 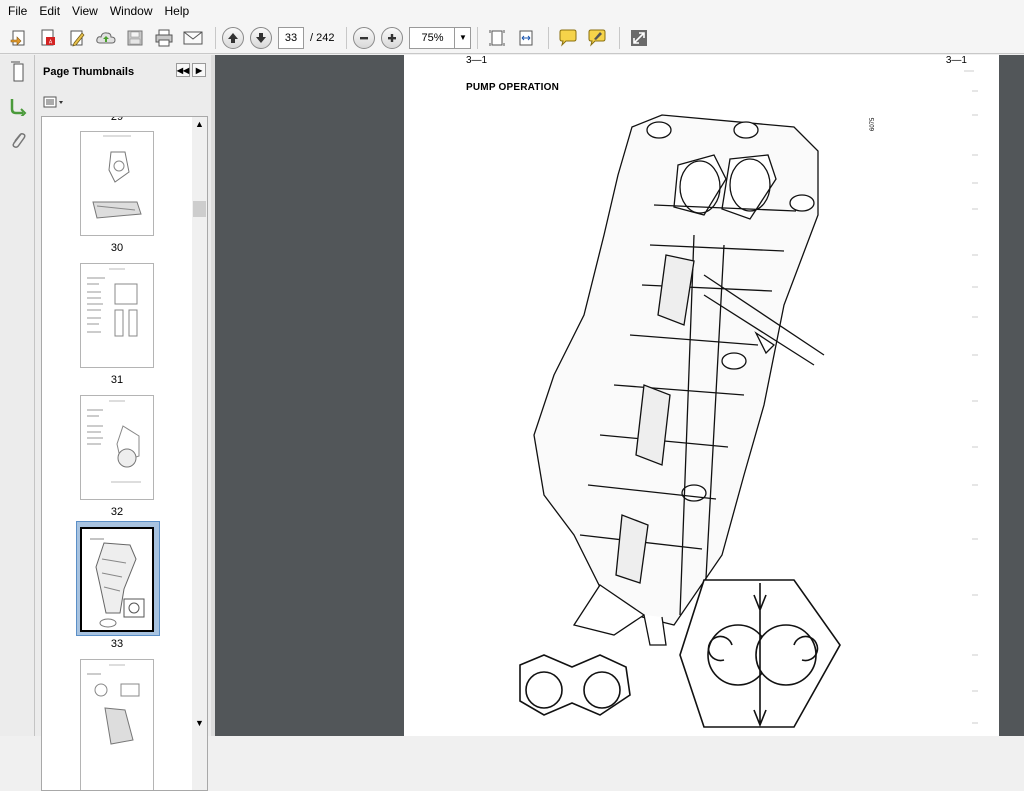 What do you see at coordinates (17, 395) in the screenshot?
I see `navigation-rail` at bounding box center [17, 395].